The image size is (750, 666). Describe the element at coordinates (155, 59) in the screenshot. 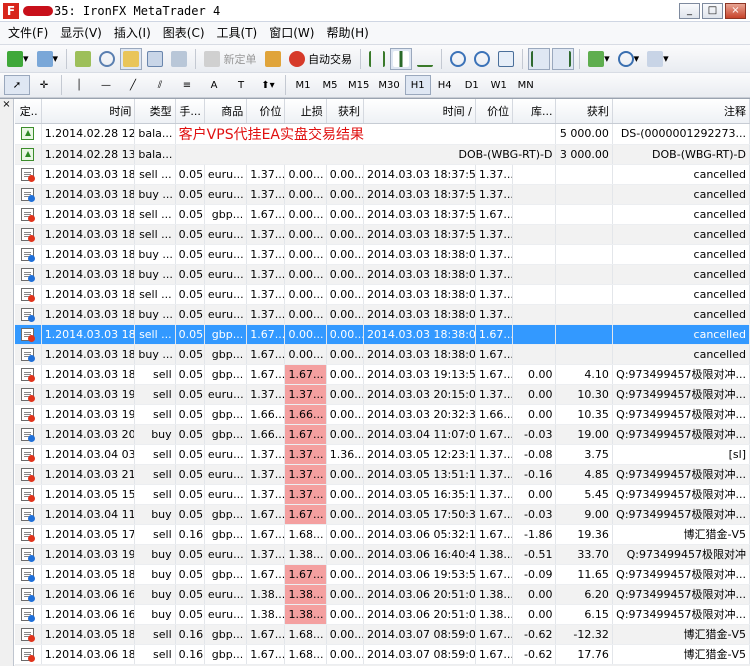

I see `terminal-button` at that location.